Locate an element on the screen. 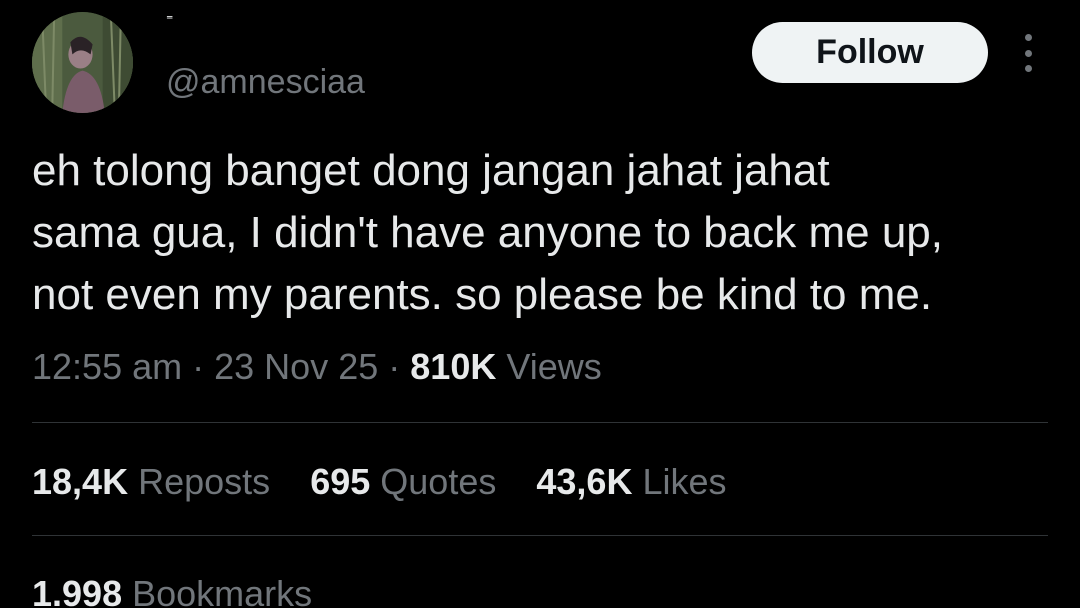 The height and width of the screenshot is (608, 1080). bookmarks-stat: 1.998 Bookmarks is located at coordinates (172, 590).